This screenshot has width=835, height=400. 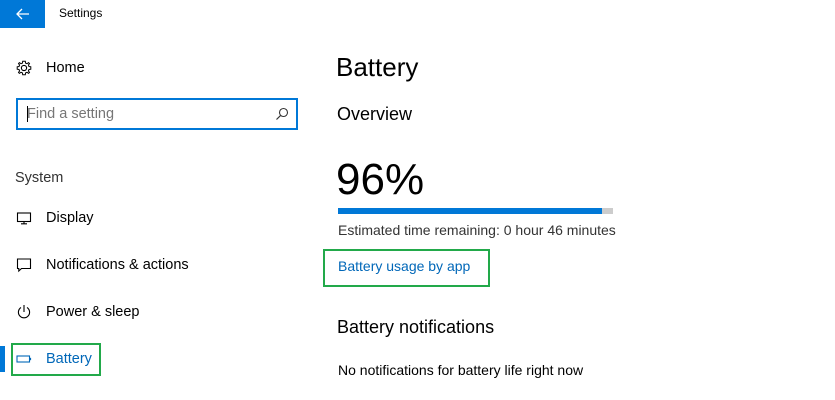 What do you see at coordinates (150, 218) in the screenshot?
I see `sidebar-item-display: Display` at bounding box center [150, 218].